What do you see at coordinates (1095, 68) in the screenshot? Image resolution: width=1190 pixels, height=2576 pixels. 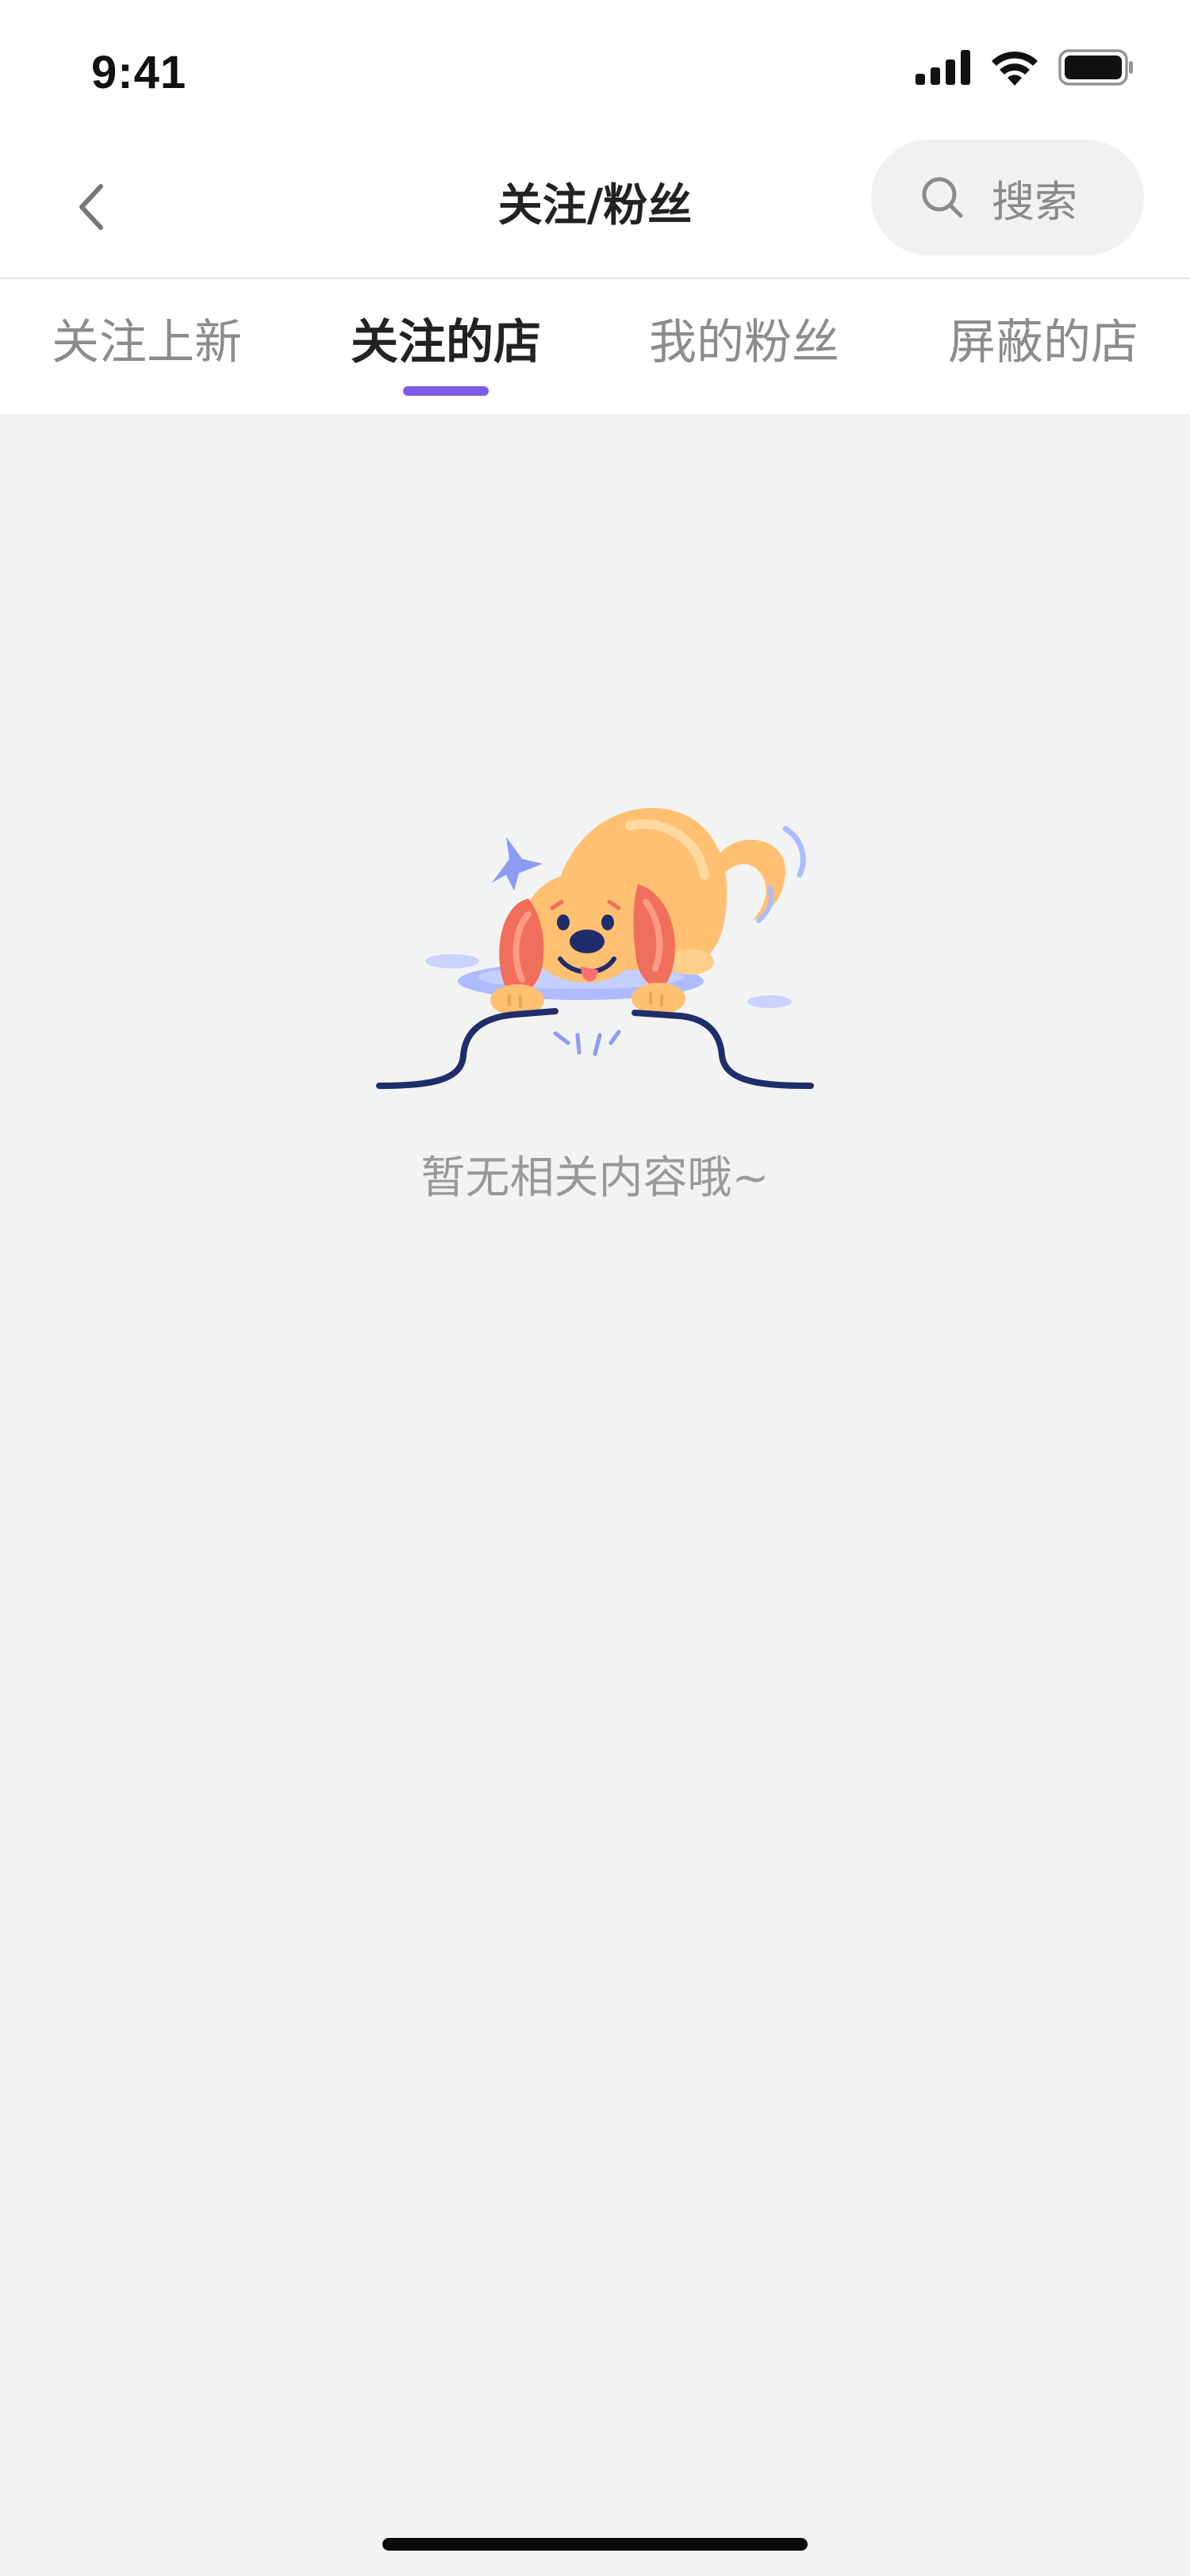 I see `battery-icon` at bounding box center [1095, 68].